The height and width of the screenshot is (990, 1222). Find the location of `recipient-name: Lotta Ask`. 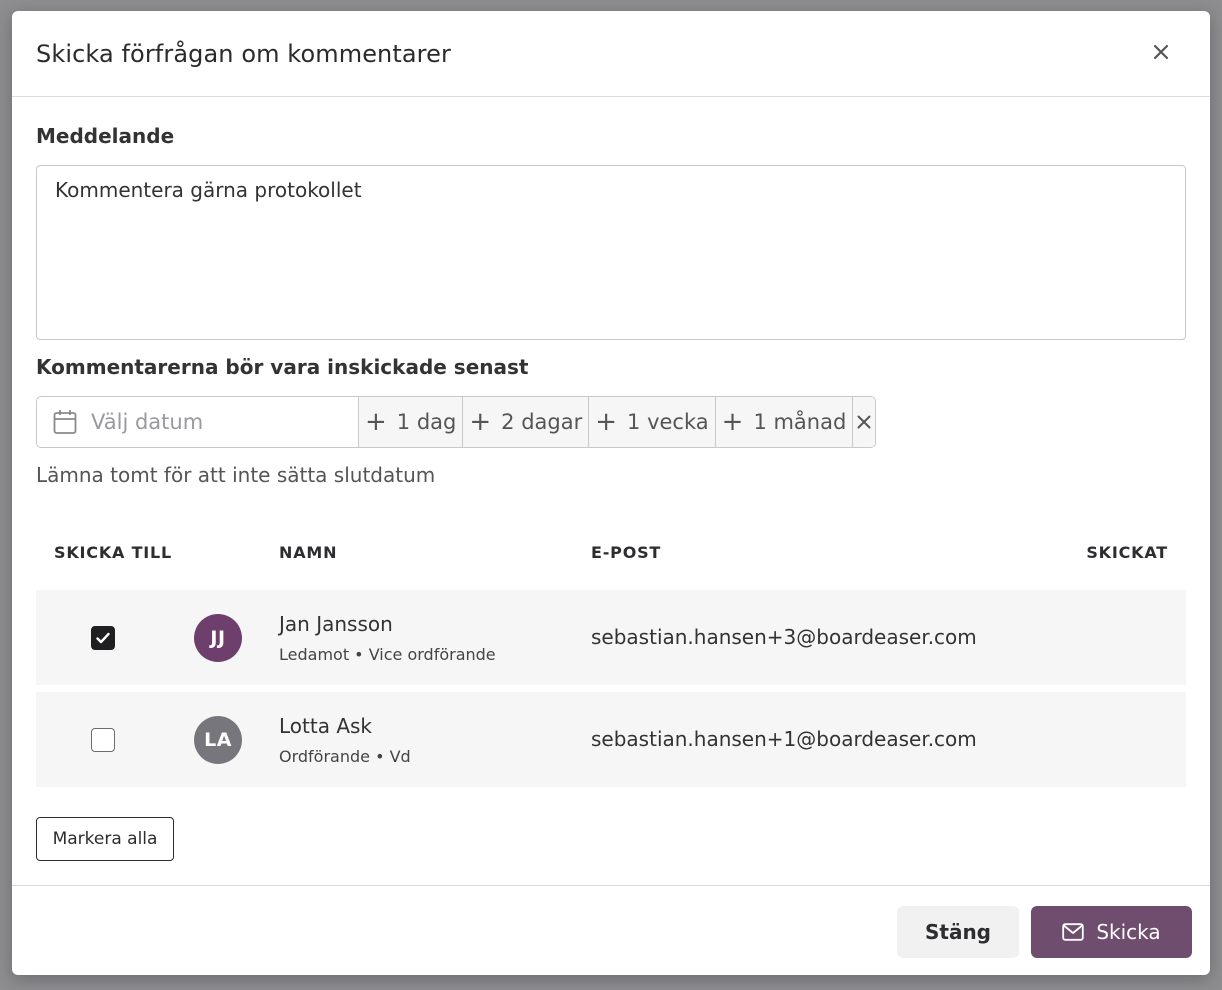

recipient-name: Lotta Ask is located at coordinates (326, 726).